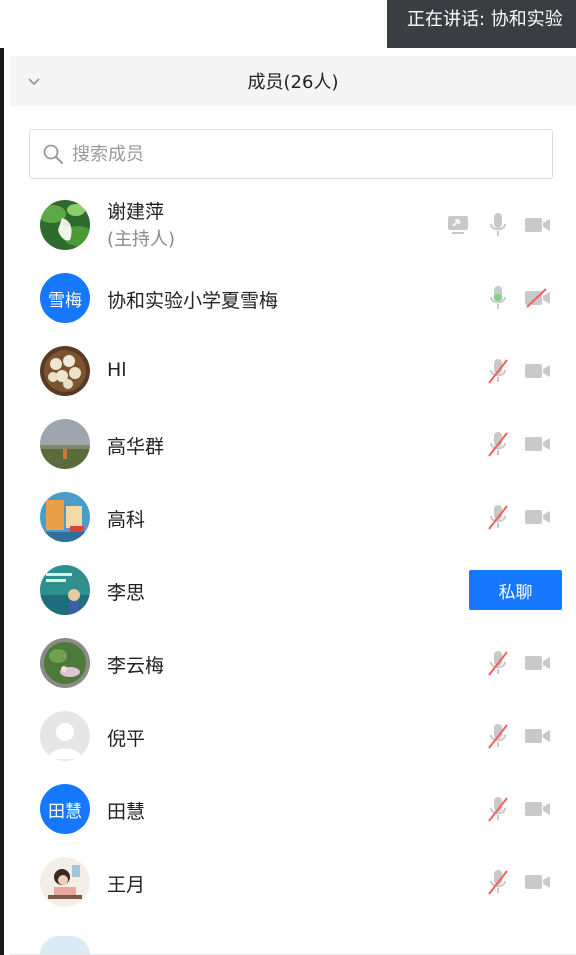 This screenshot has width=576, height=955. What do you see at coordinates (311, 154) in the screenshot?
I see `search-input` at bounding box center [311, 154].